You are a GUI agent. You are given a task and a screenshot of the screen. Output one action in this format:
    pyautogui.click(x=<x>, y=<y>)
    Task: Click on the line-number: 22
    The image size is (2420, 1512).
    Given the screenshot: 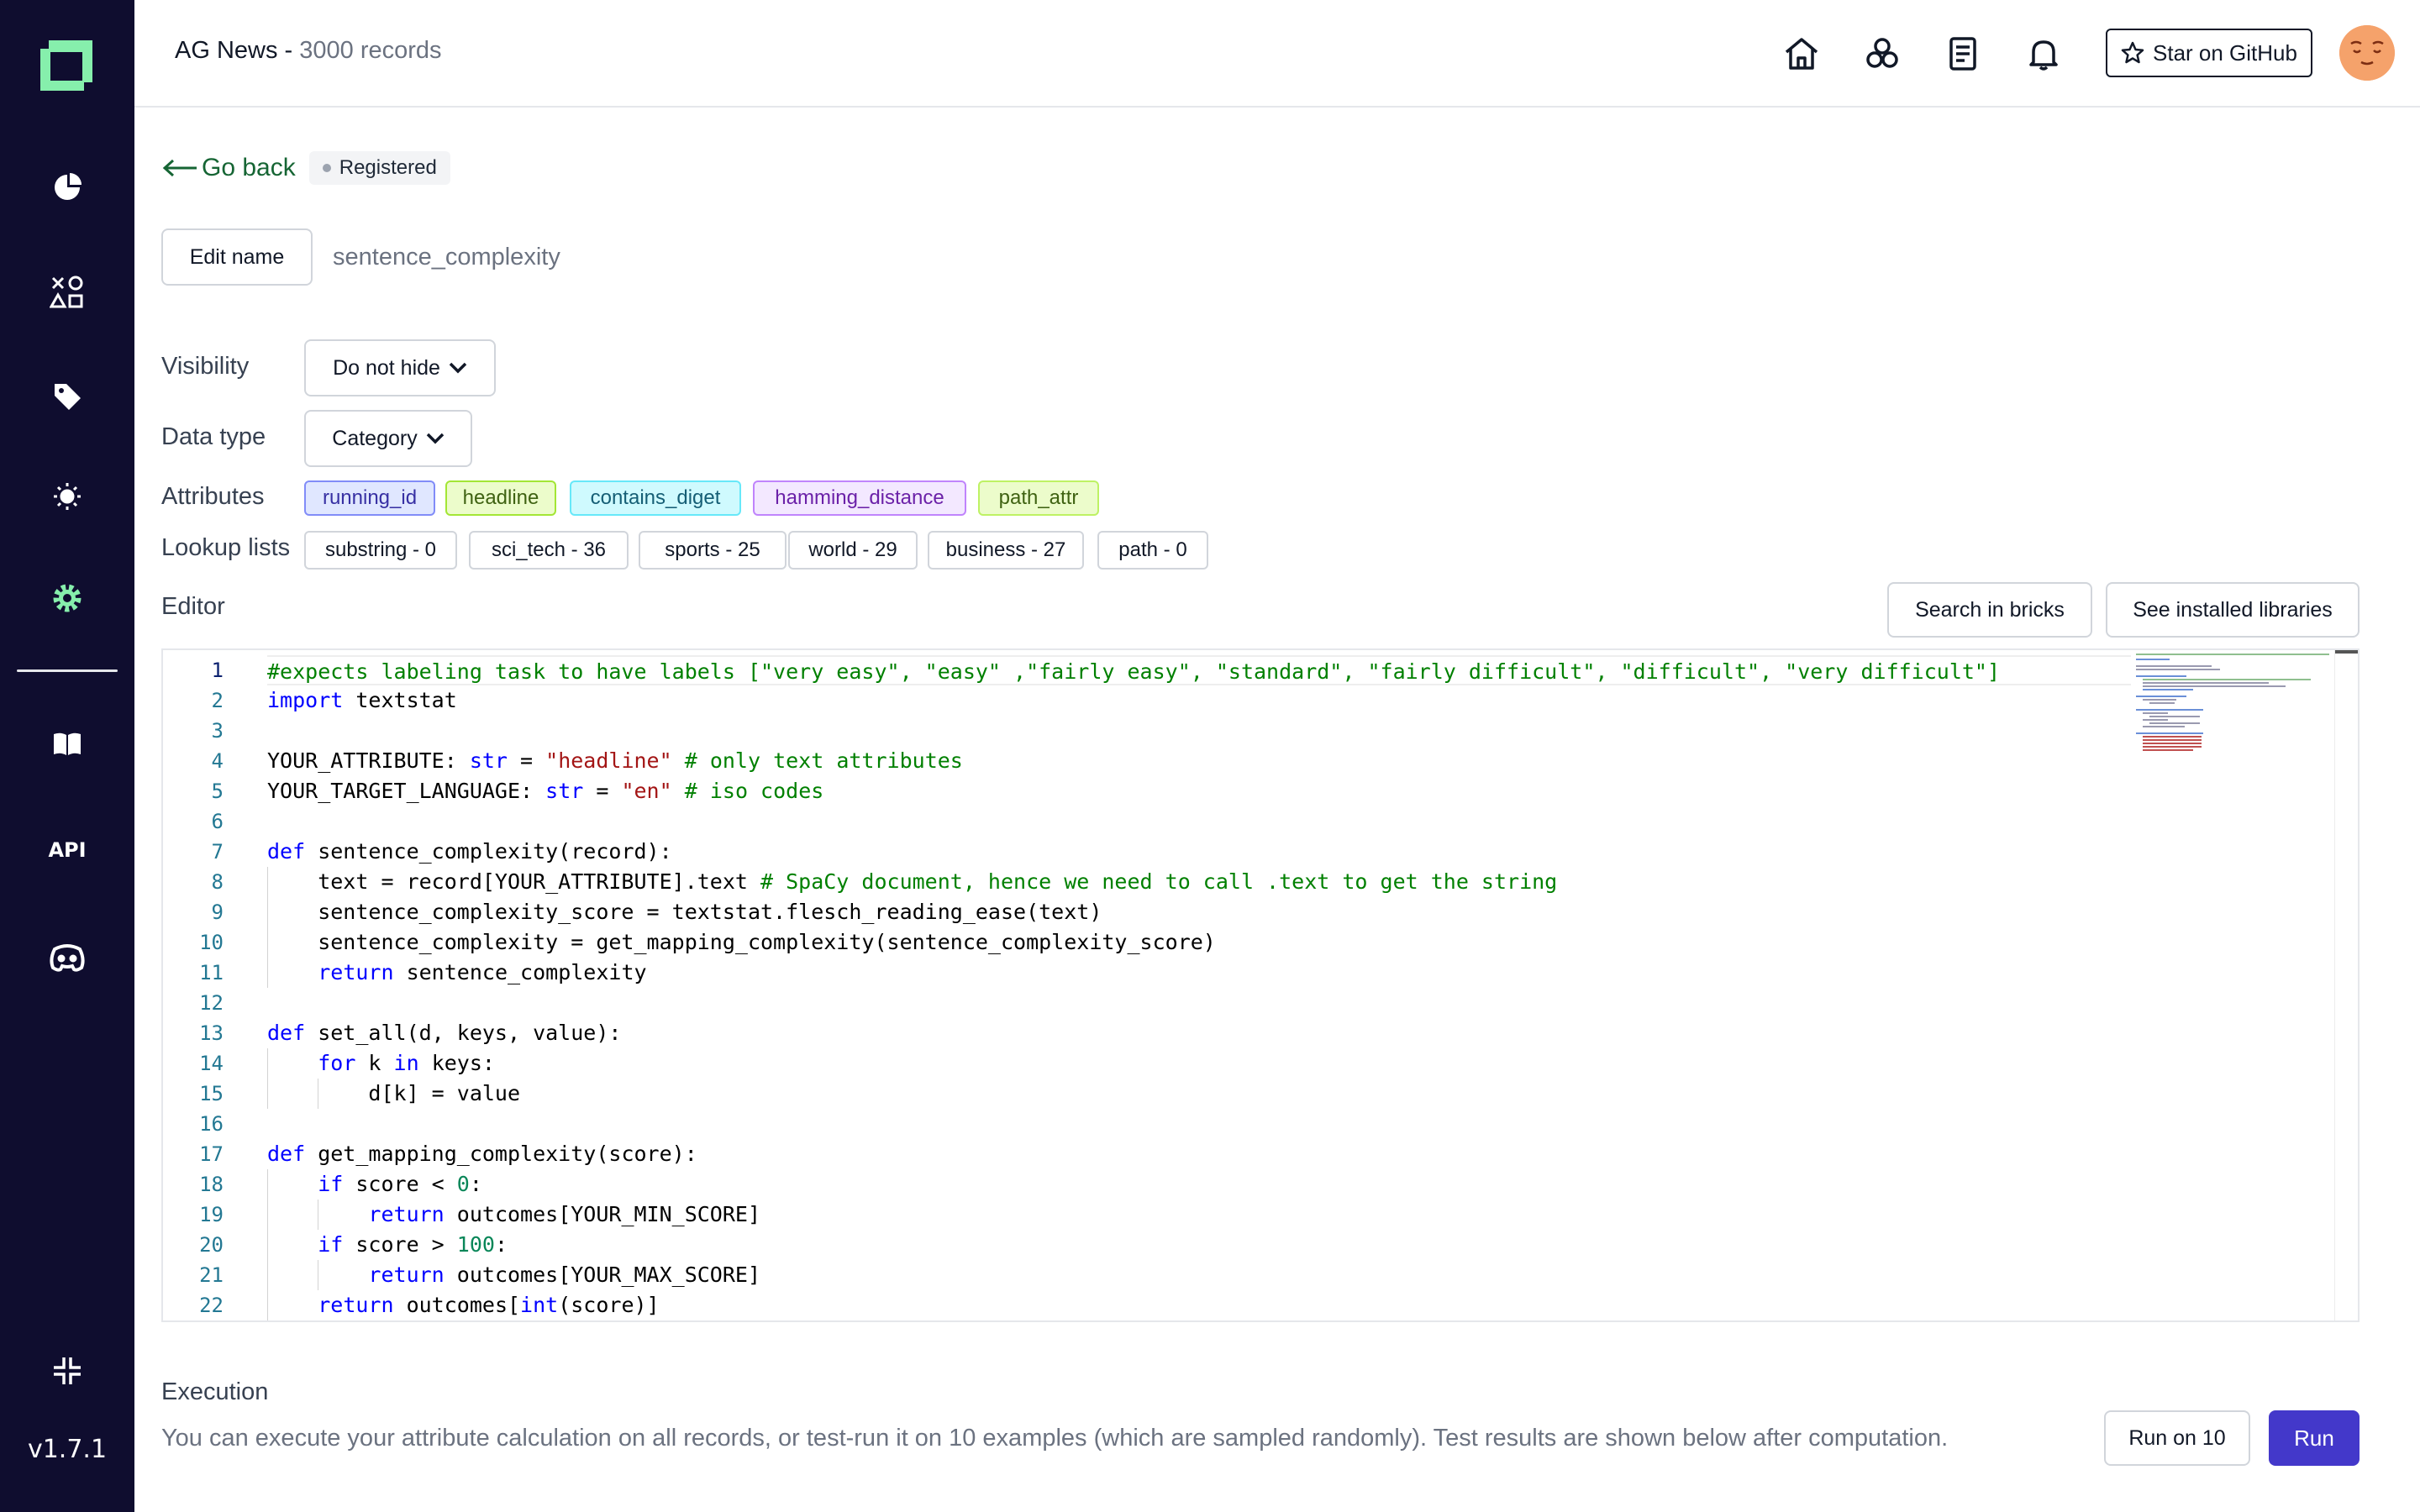 What is the action you would take?
    pyautogui.click(x=211, y=1305)
    